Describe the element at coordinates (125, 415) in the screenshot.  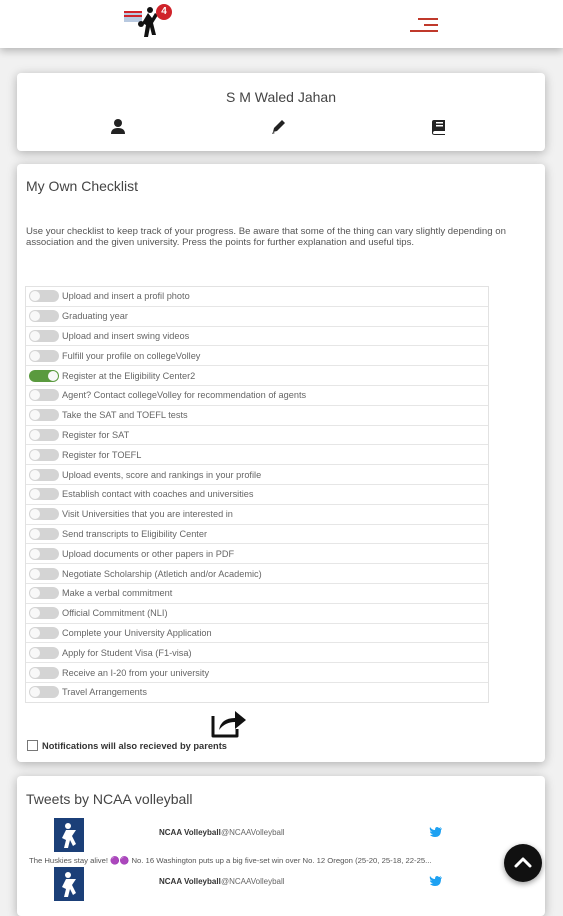
I see `checklist-item-label: Take the SAT and TOEFL tests` at that location.